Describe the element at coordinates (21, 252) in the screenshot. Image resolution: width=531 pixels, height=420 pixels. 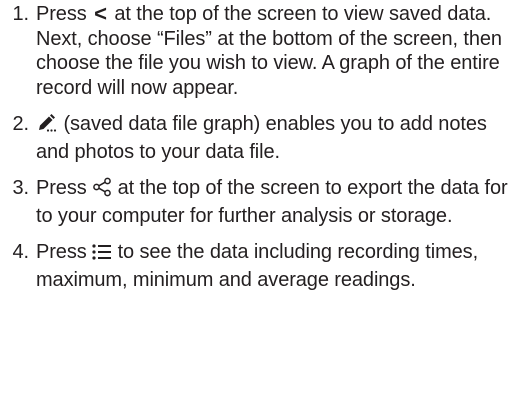
I see `step-number: 4.` at that location.